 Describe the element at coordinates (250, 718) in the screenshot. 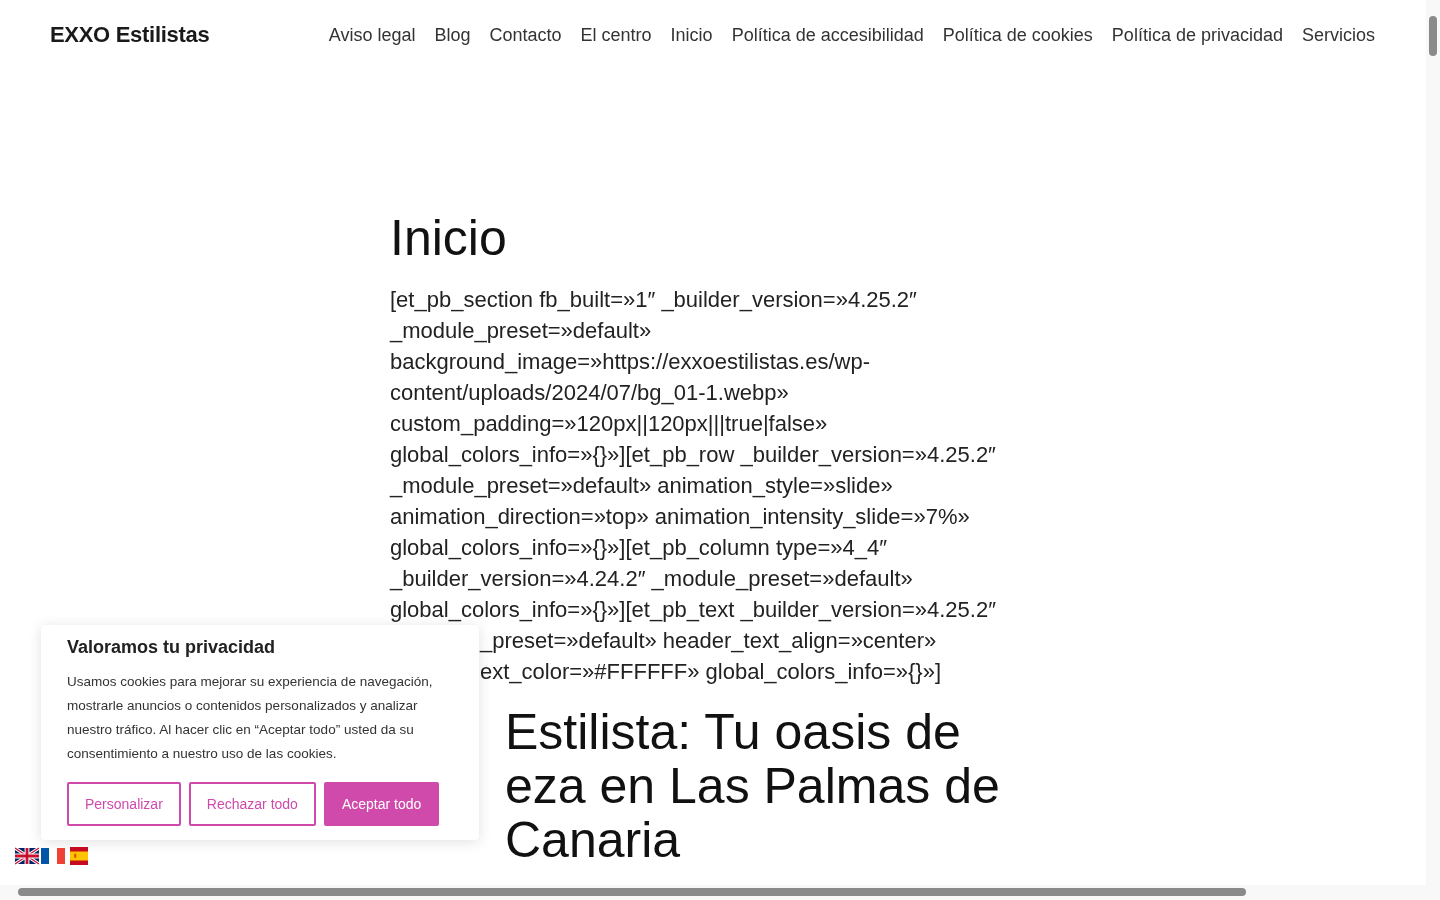

I see `banner-text: Usamos cookies para mejorar su experiencia de navegación, mostrarle anuncios o contenidos personalizados y analizar nuestro tráfico. Al hacer clic en “Aceptar todo” usted da su consentimiento a nuestro uso de las cookies.` at that location.